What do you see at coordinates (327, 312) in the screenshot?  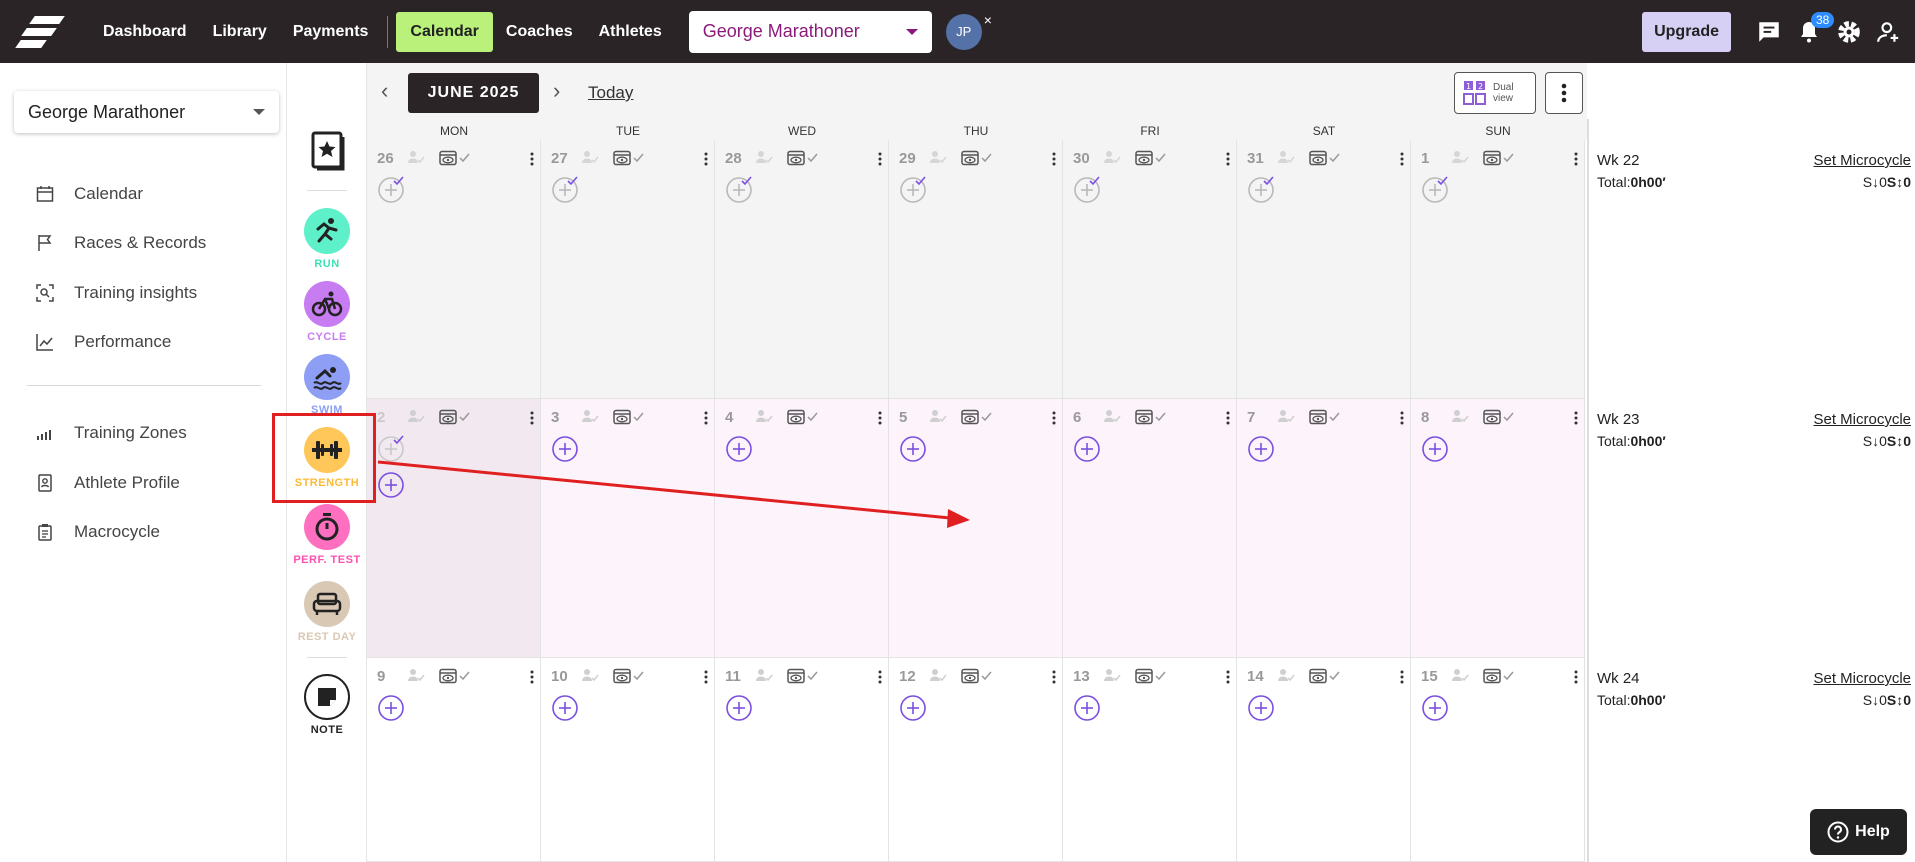 I see `palette-cycle: CYCLE` at bounding box center [327, 312].